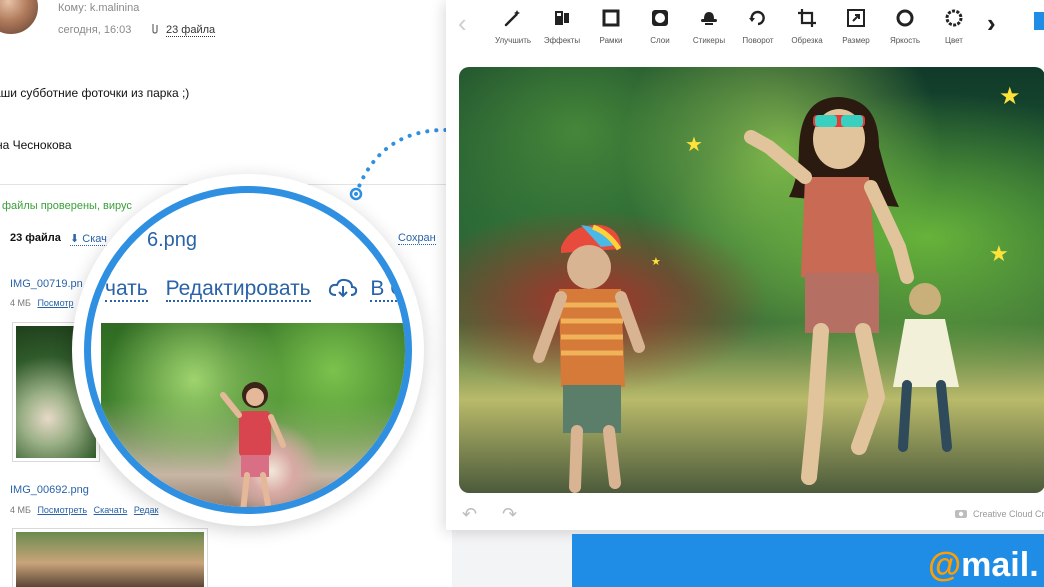  What do you see at coordinates (961, 514) in the screenshot?
I see `creative-cloud-icon` at bounding box center [961, 514].